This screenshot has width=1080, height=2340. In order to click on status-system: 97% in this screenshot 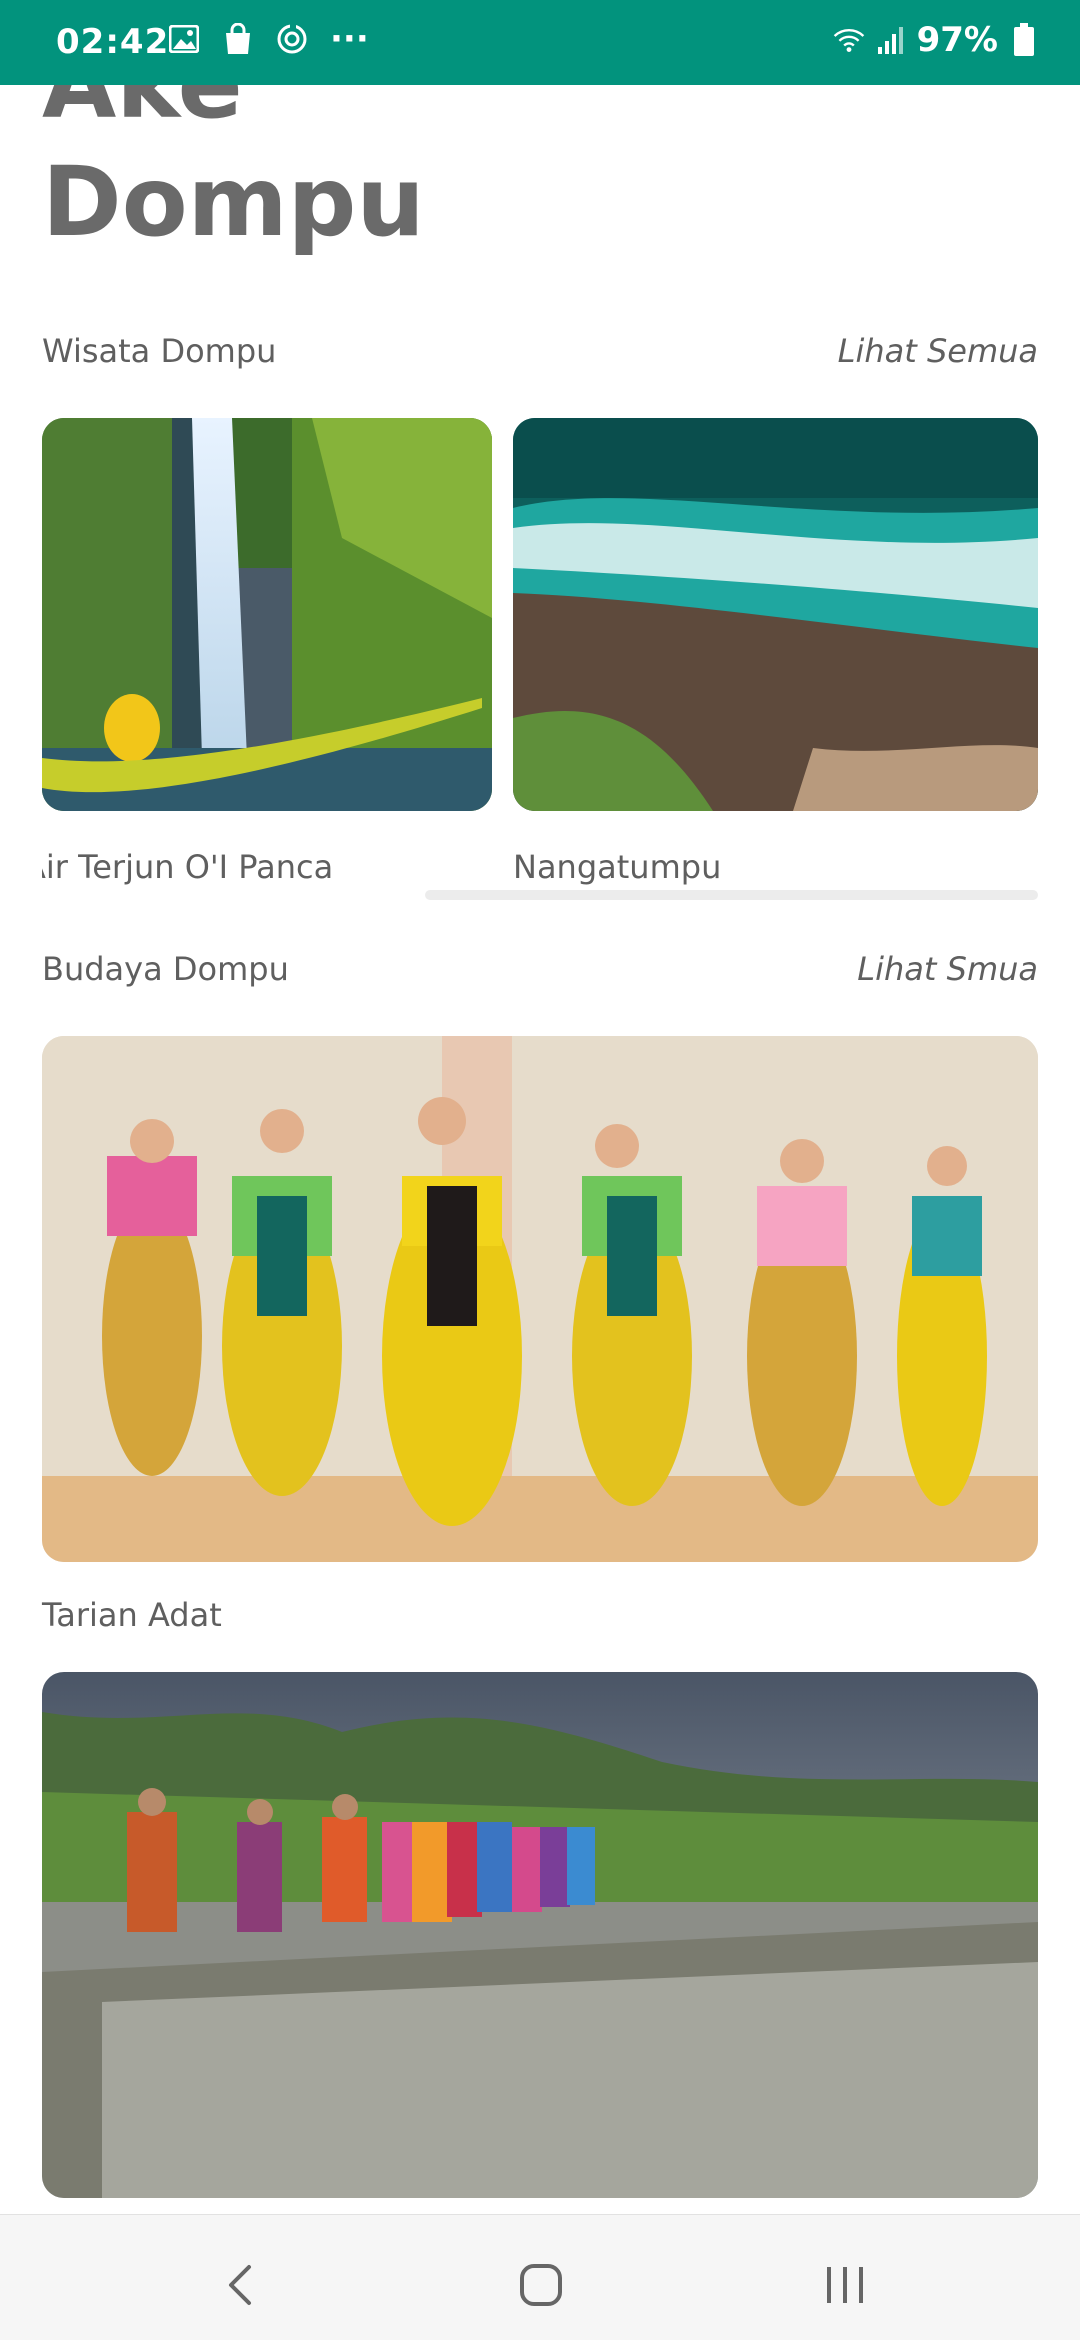, I will do `click(936, 40)`.